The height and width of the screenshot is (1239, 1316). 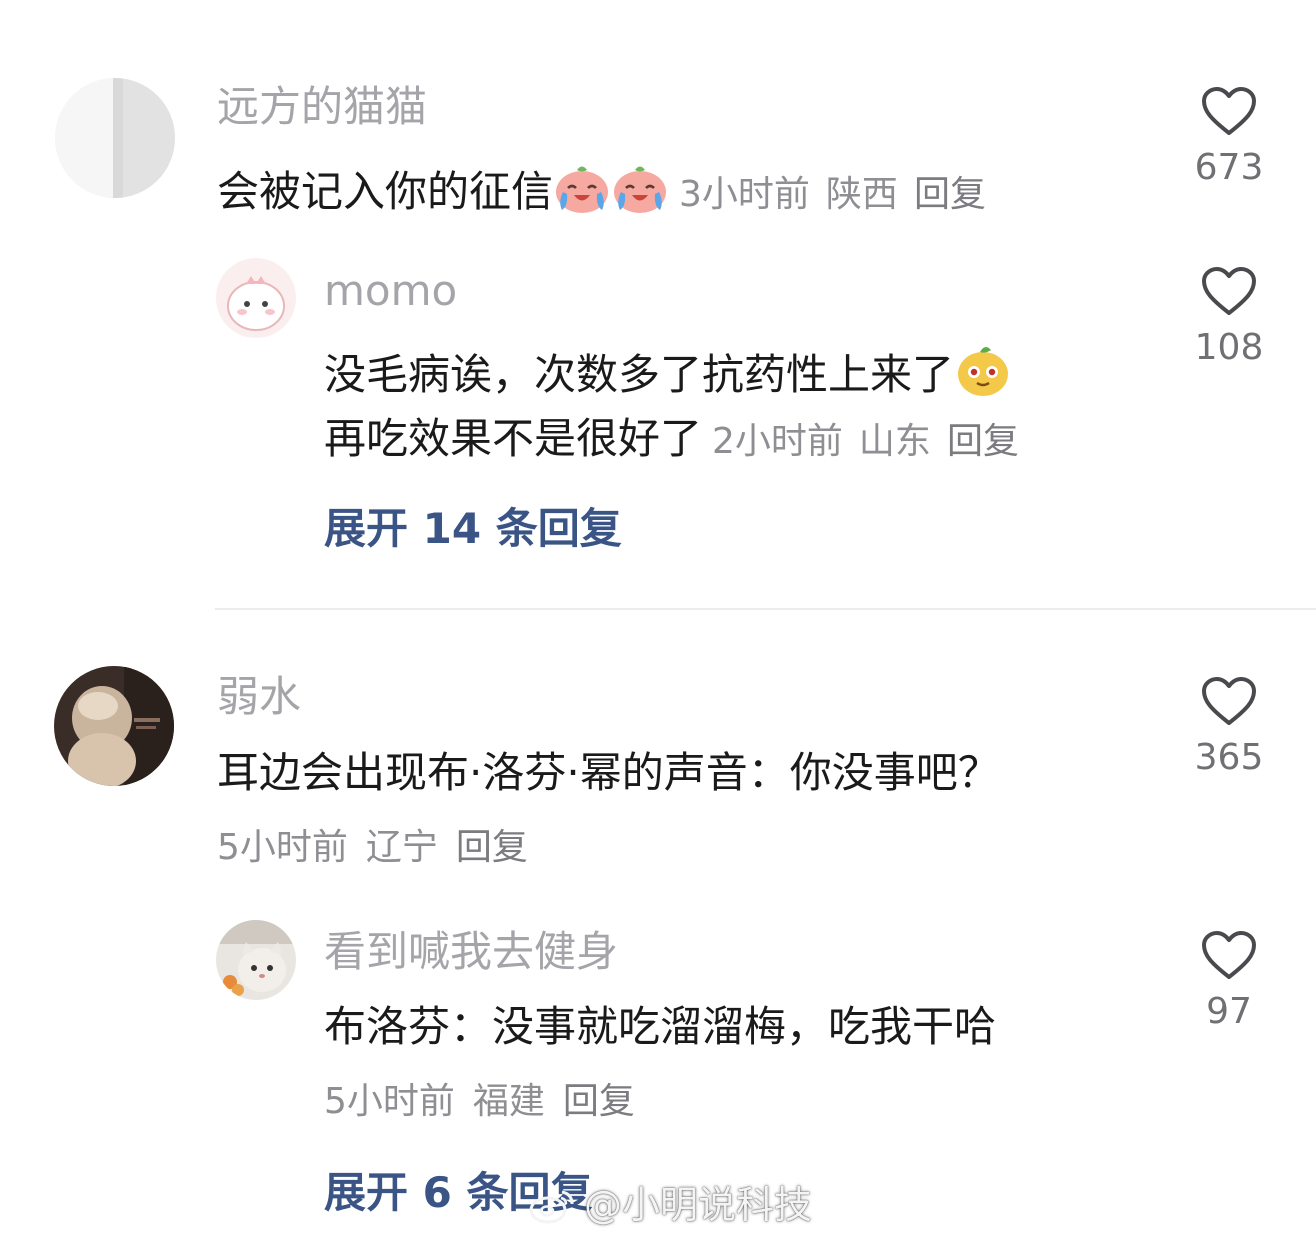 What do you see at coordinates (385, 191) in the screenshot?
I see `comment-text-content: 会被记入你的征信` at bounding box center [385, 191].